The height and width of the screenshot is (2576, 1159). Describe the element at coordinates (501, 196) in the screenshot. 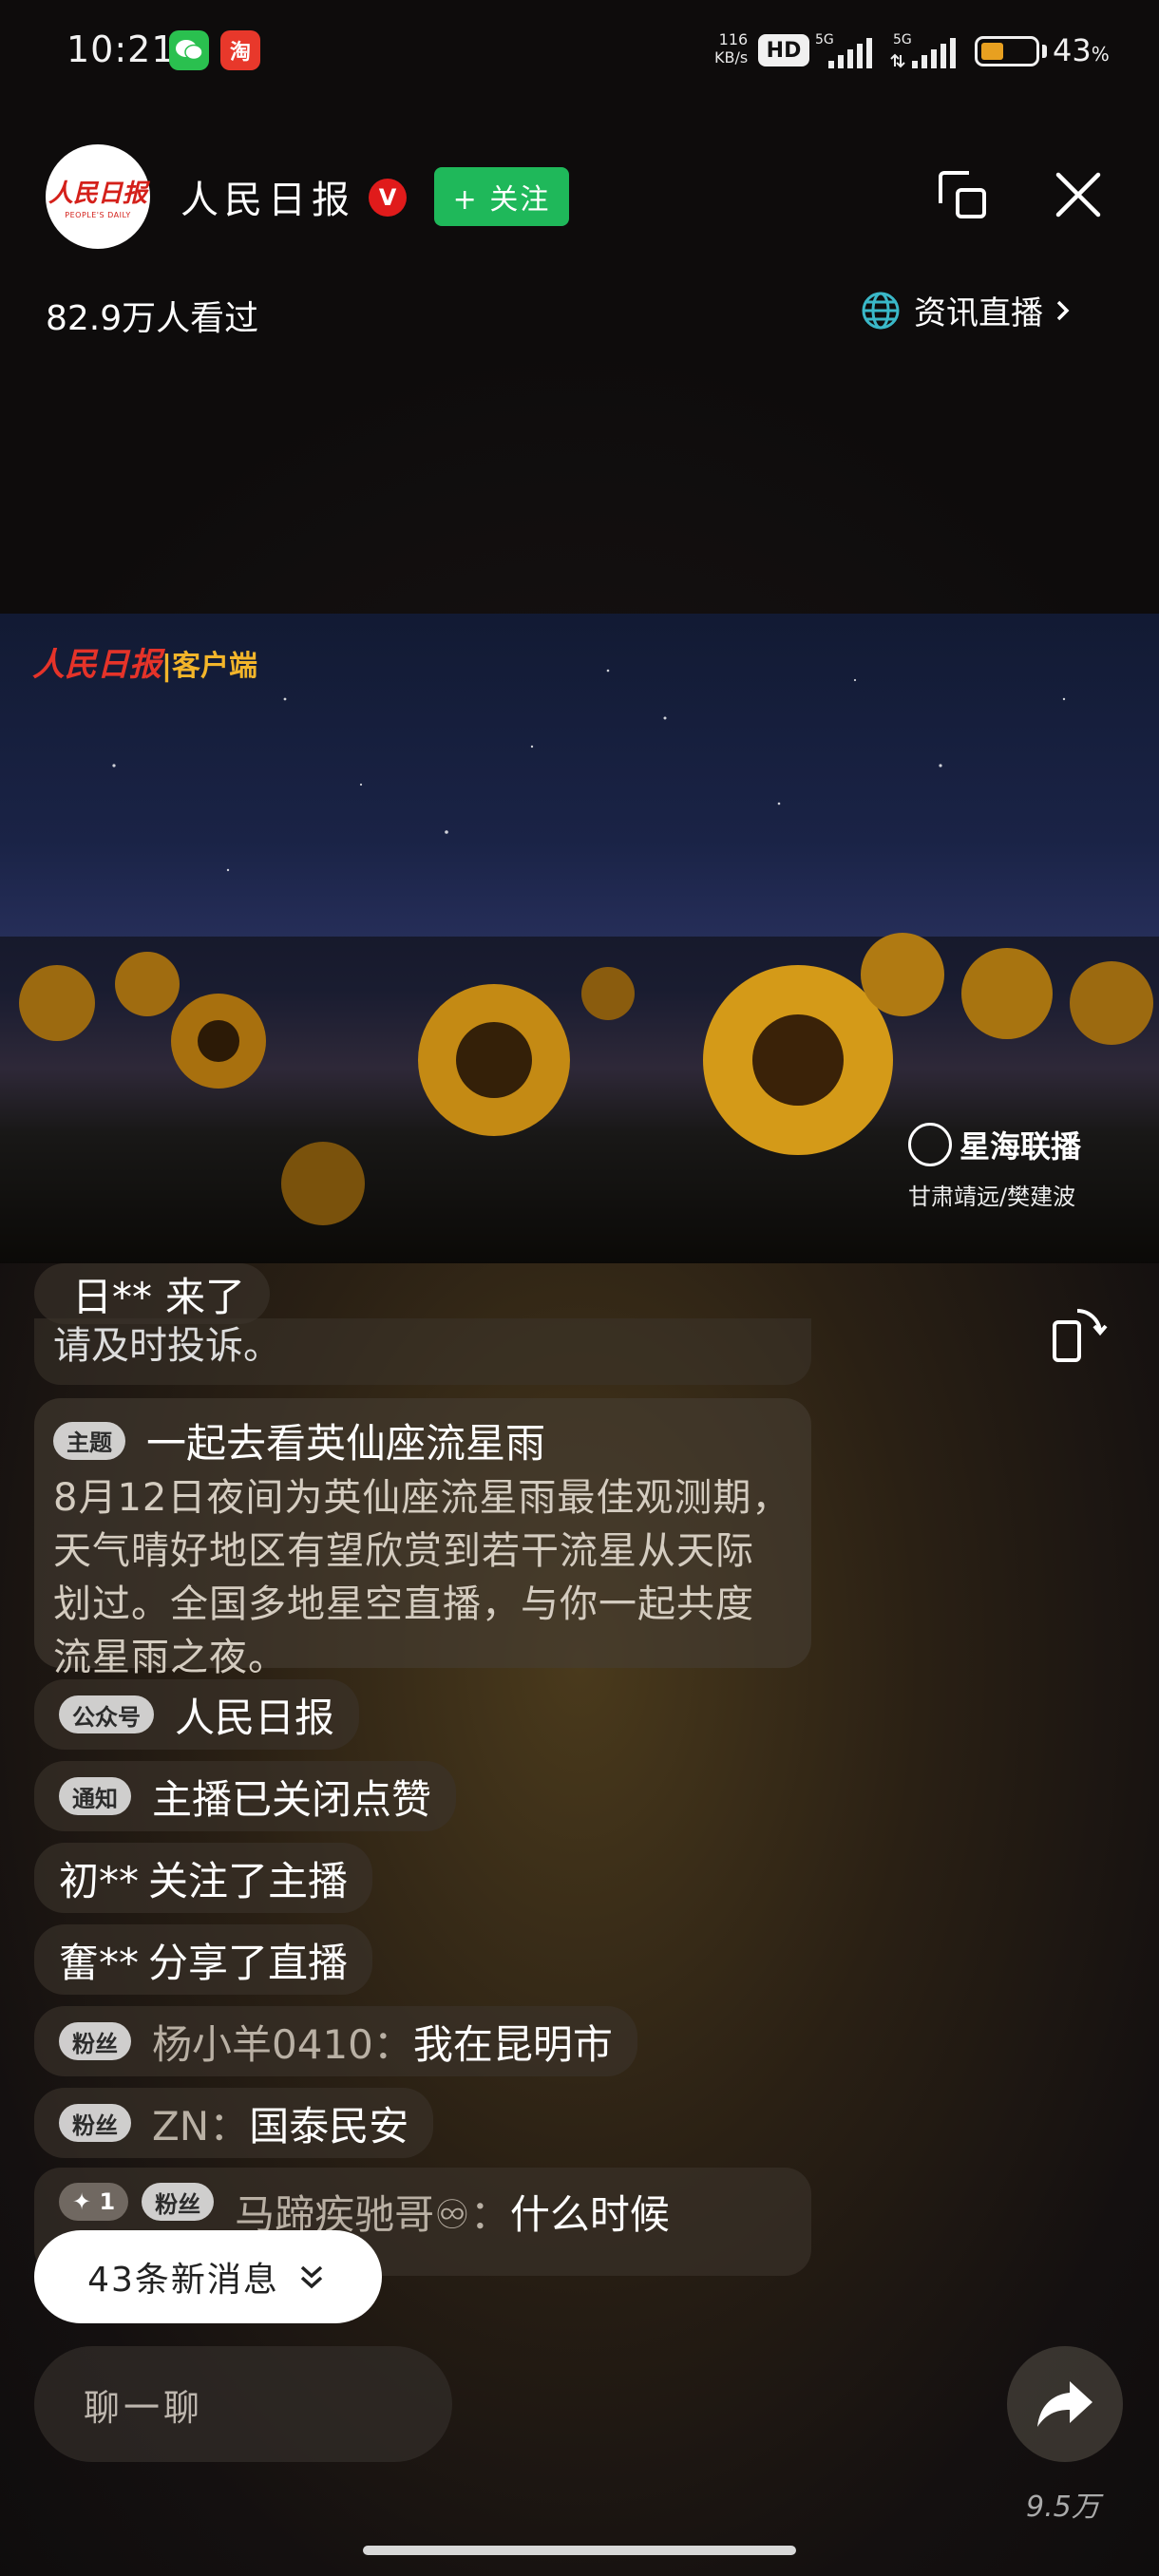

I see `follow-button: + 关注` at that location.